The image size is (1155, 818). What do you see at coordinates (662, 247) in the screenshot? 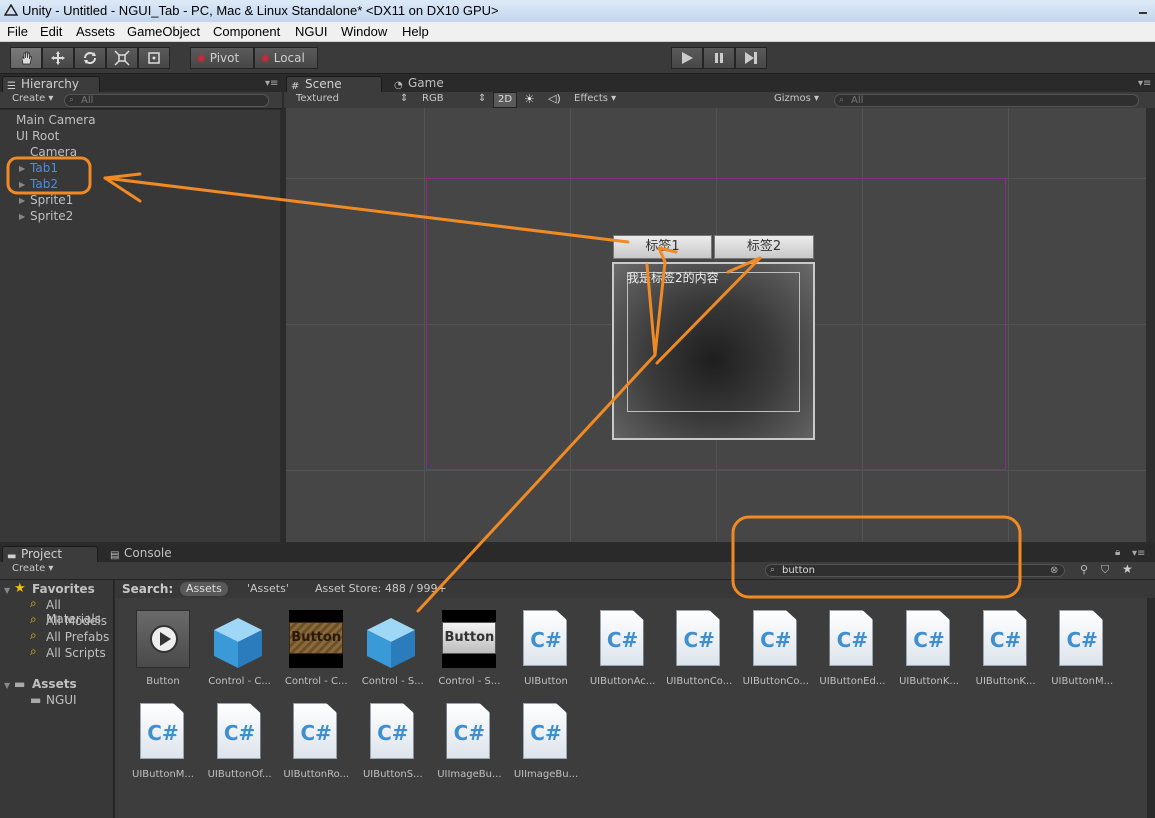
I see `scene-tab1-button: 标签1` at bounding box center [662, 247].